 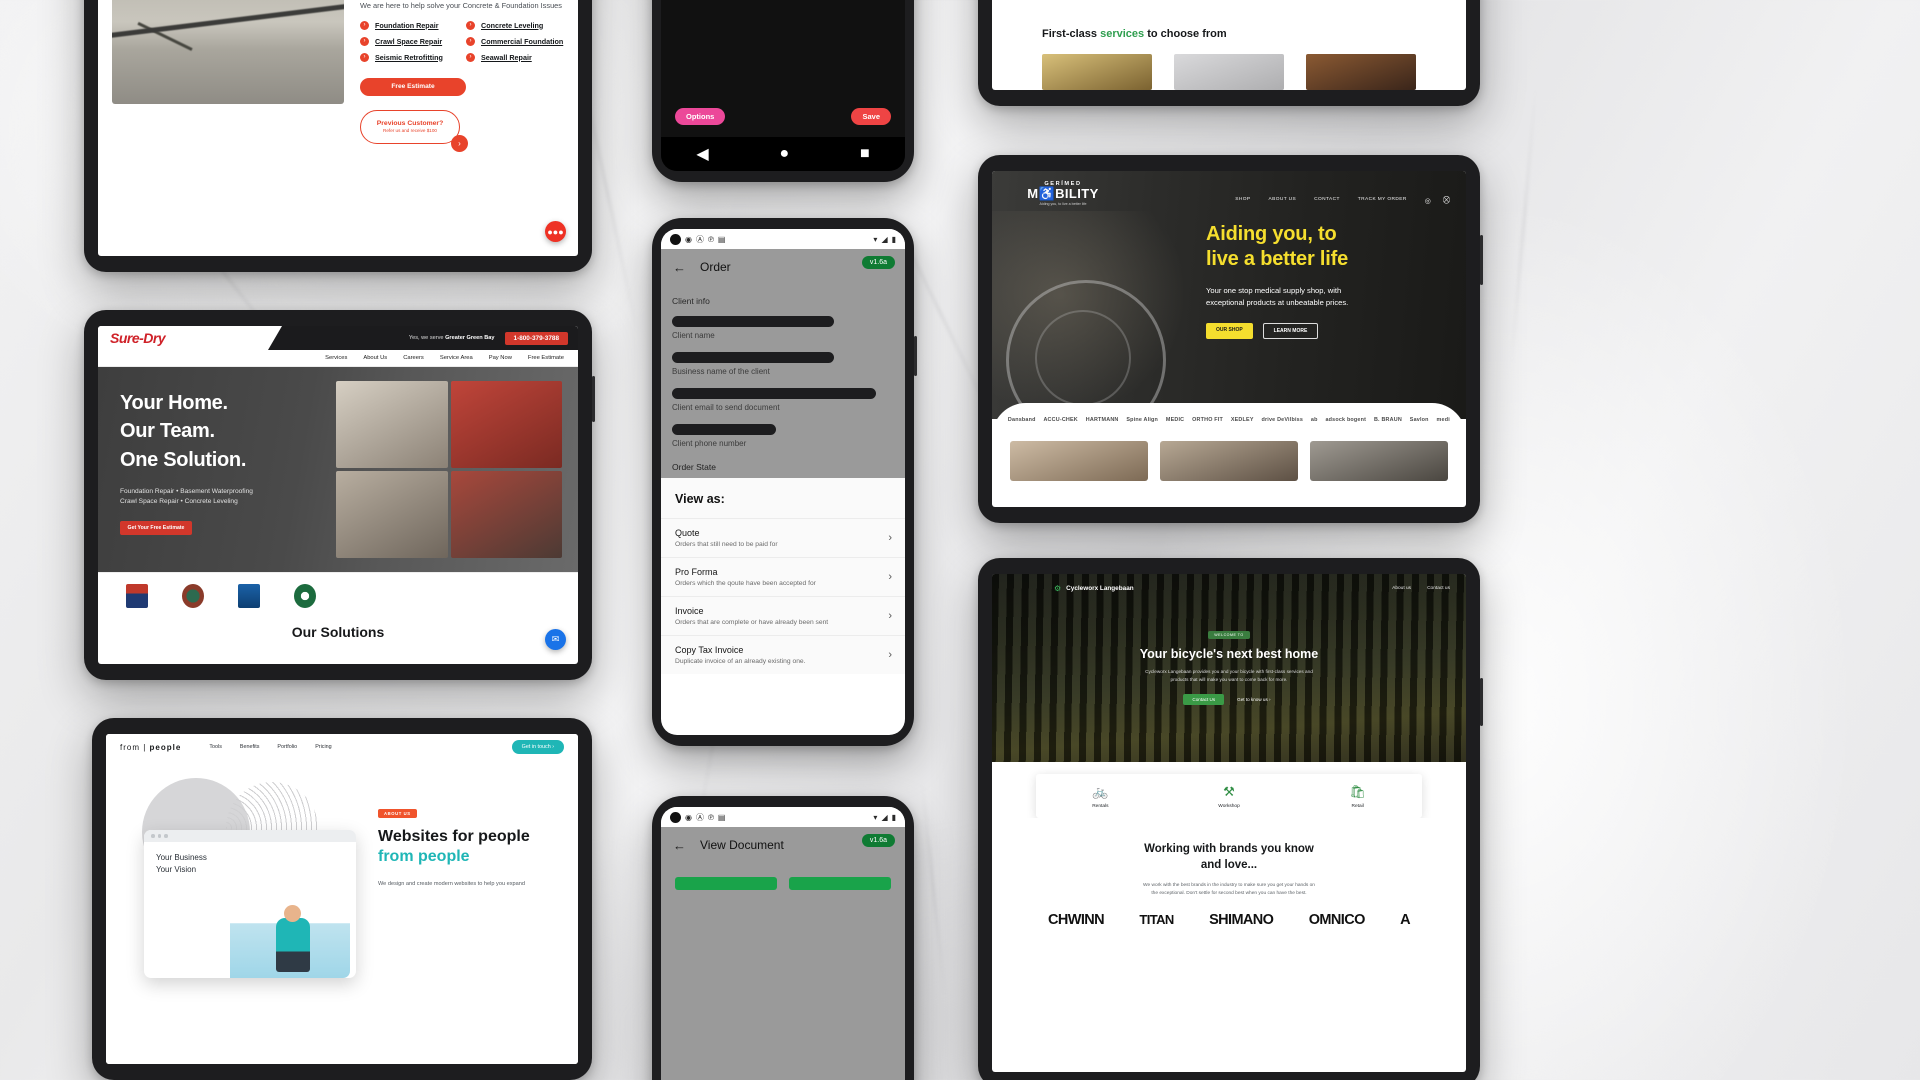 What do you see at coordinates (1253, 699) in the screenshot?
I see `get-to-know-us-link: Get to know us ›` at bounding box center [1253, 699].